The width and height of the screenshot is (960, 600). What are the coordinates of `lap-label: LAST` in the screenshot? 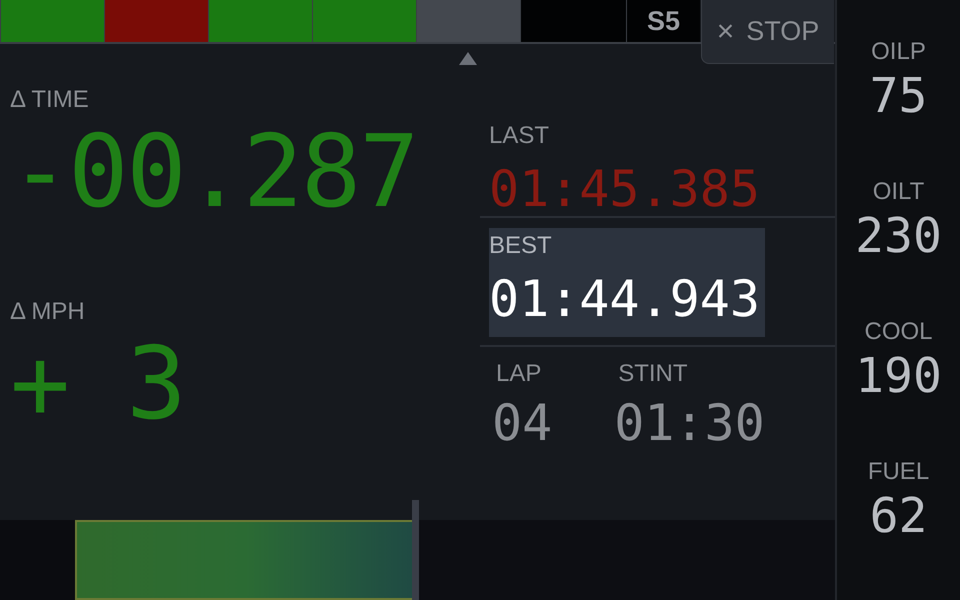 It's located at (519, 136).